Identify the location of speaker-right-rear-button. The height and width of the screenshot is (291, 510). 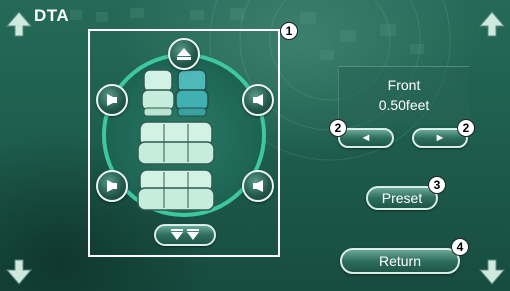
(258, 186).